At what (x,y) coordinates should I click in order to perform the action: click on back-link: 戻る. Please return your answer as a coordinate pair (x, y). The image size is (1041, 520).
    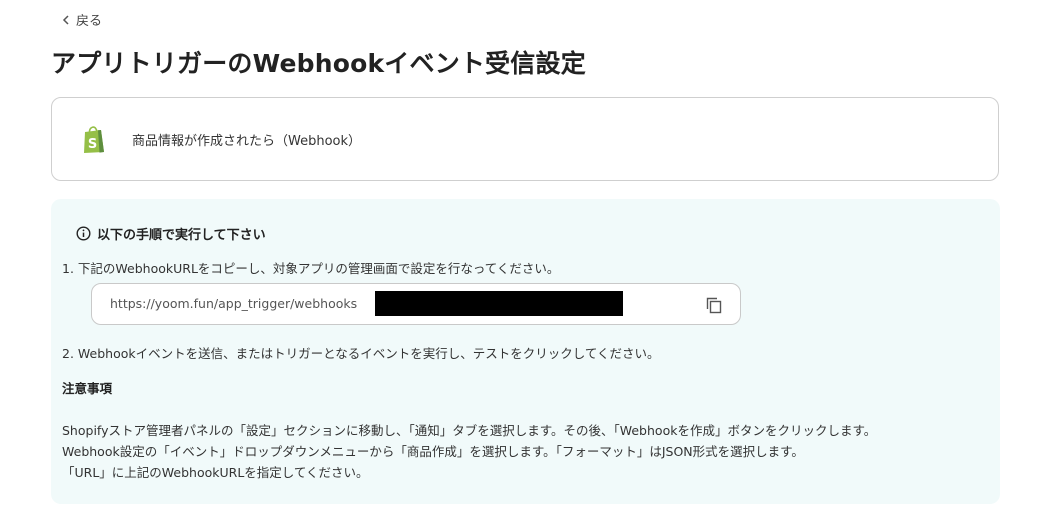
    Looking at the image, I should click on (82, 19).